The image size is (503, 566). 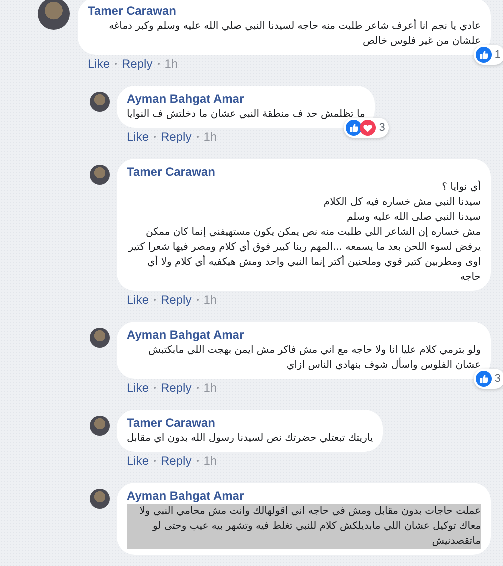 I want to click on comment-text: عملت حاجات بدون مقابل ومش في حاجه اني اقولهالك وانت مش محامي النبي ولا معاك توكيل عشان اللي مابديلكش كلام للنبي تغلط فيه وتشهر بيه عيب وحتى لو ماتقصدنيش, so click(x=304, y=526).